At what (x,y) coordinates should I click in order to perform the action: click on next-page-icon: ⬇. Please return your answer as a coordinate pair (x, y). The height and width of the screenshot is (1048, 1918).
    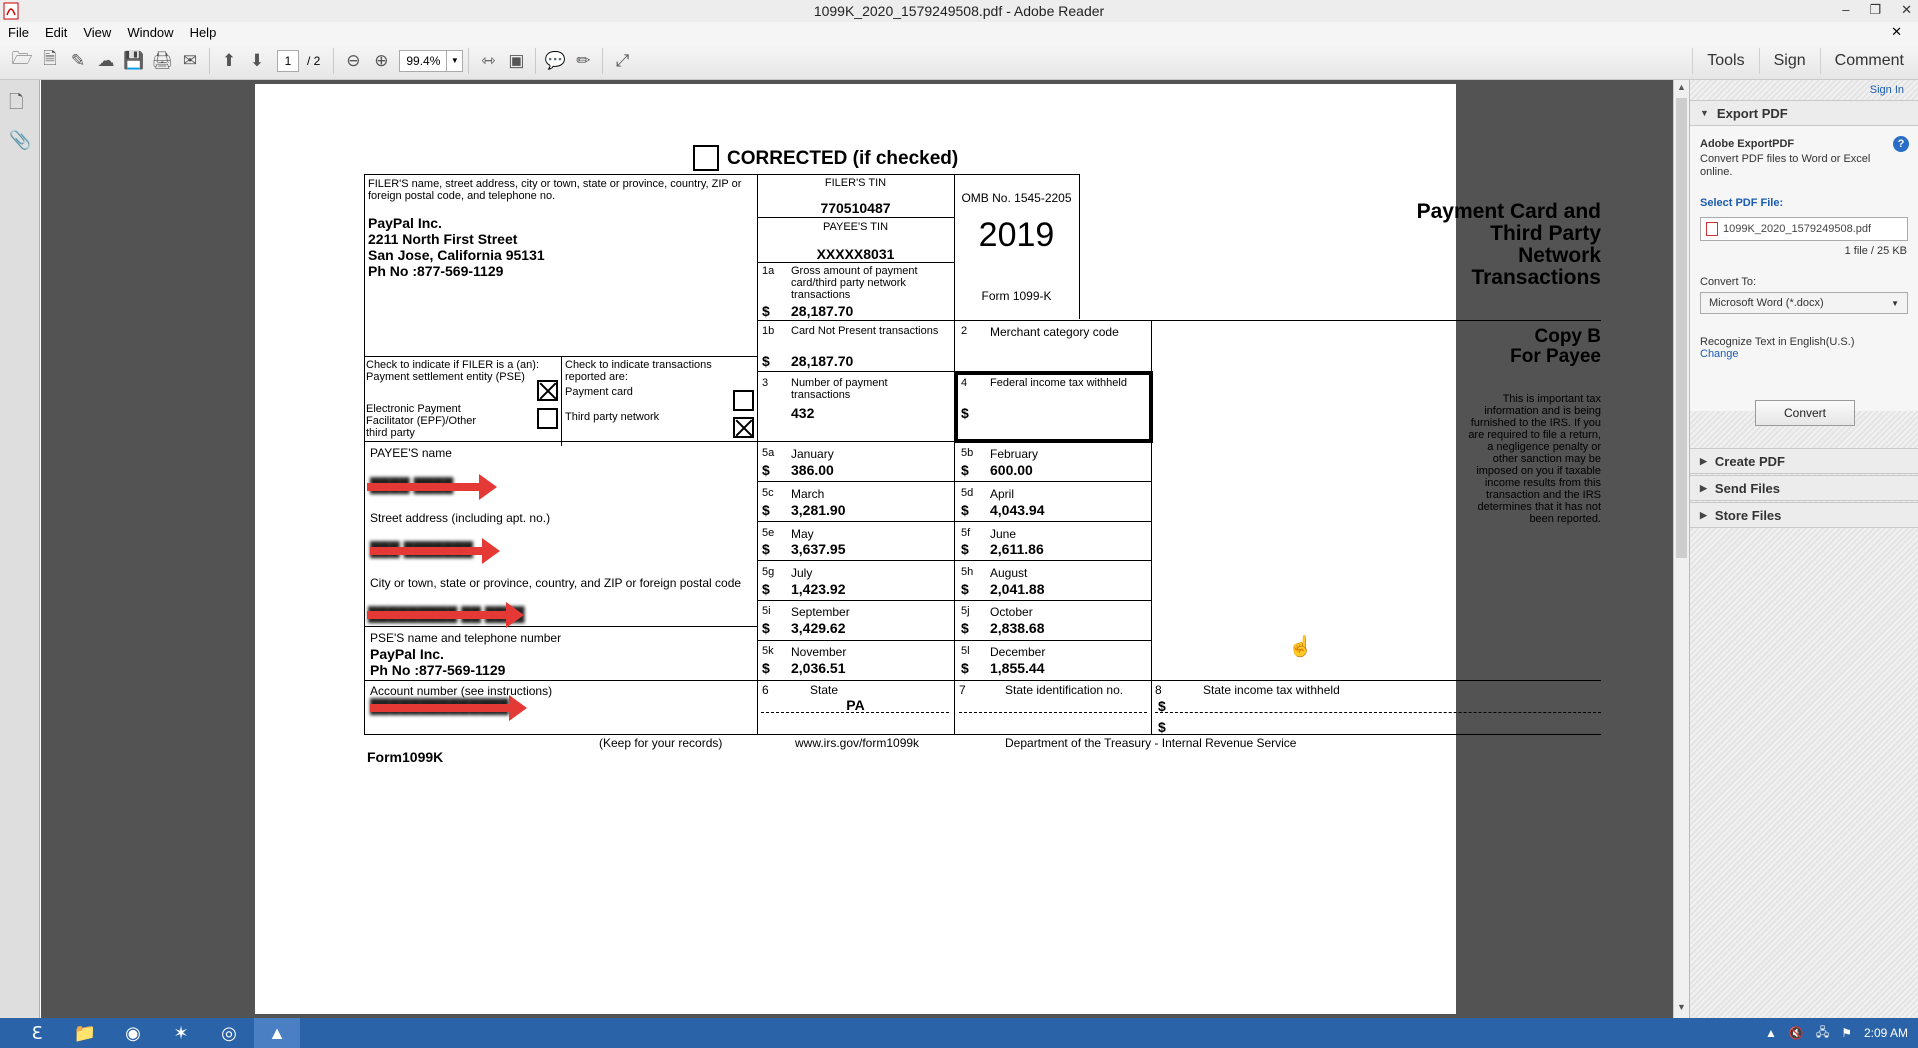
    Looking at the image, I should click on (257, 61).